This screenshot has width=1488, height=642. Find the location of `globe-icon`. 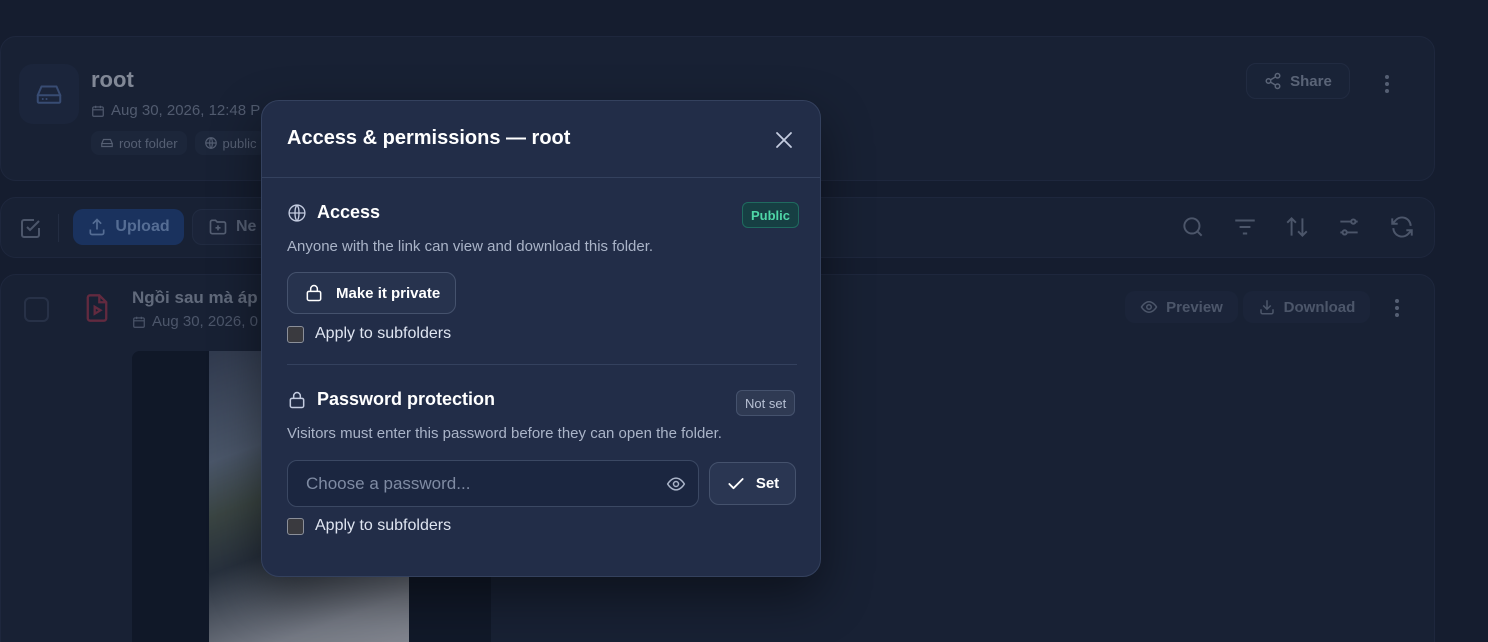

globe-icon is located at coordinates (297, 212).